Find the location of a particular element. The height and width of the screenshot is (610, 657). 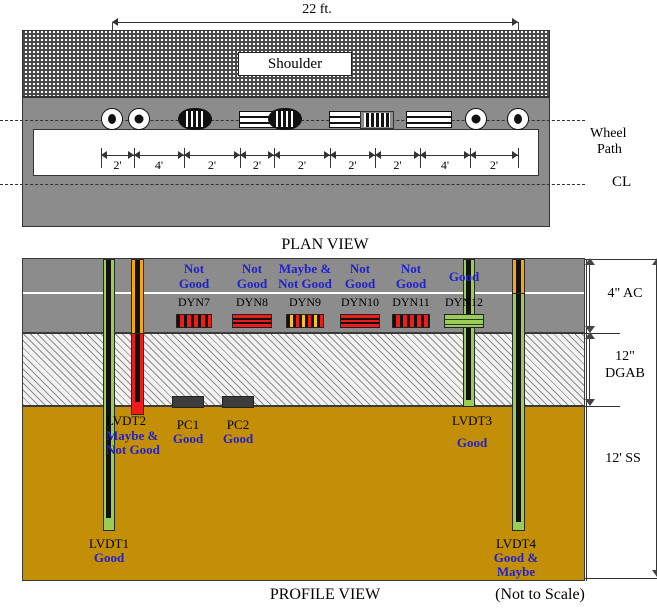

strip-sensor-icon is located at coordinates (429, 119).